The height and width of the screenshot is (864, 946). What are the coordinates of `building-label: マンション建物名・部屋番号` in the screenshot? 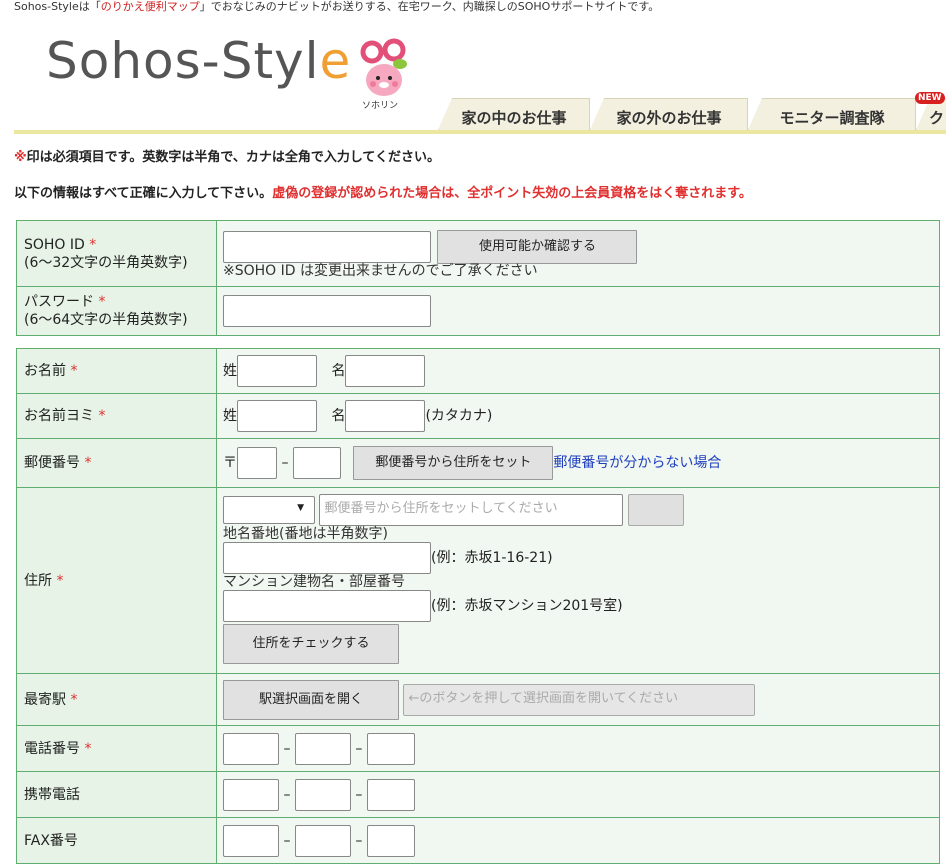 It's located at (314, 582).